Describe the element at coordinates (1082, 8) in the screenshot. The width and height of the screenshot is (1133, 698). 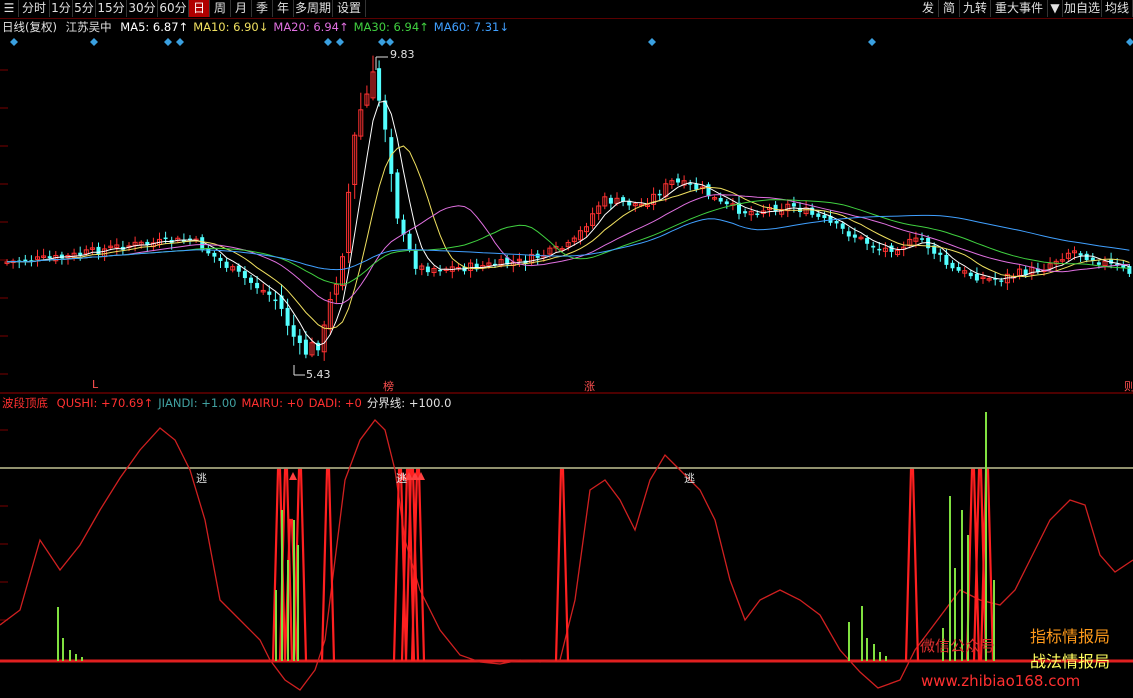
I see `right-button-5: 加自选` at that location.